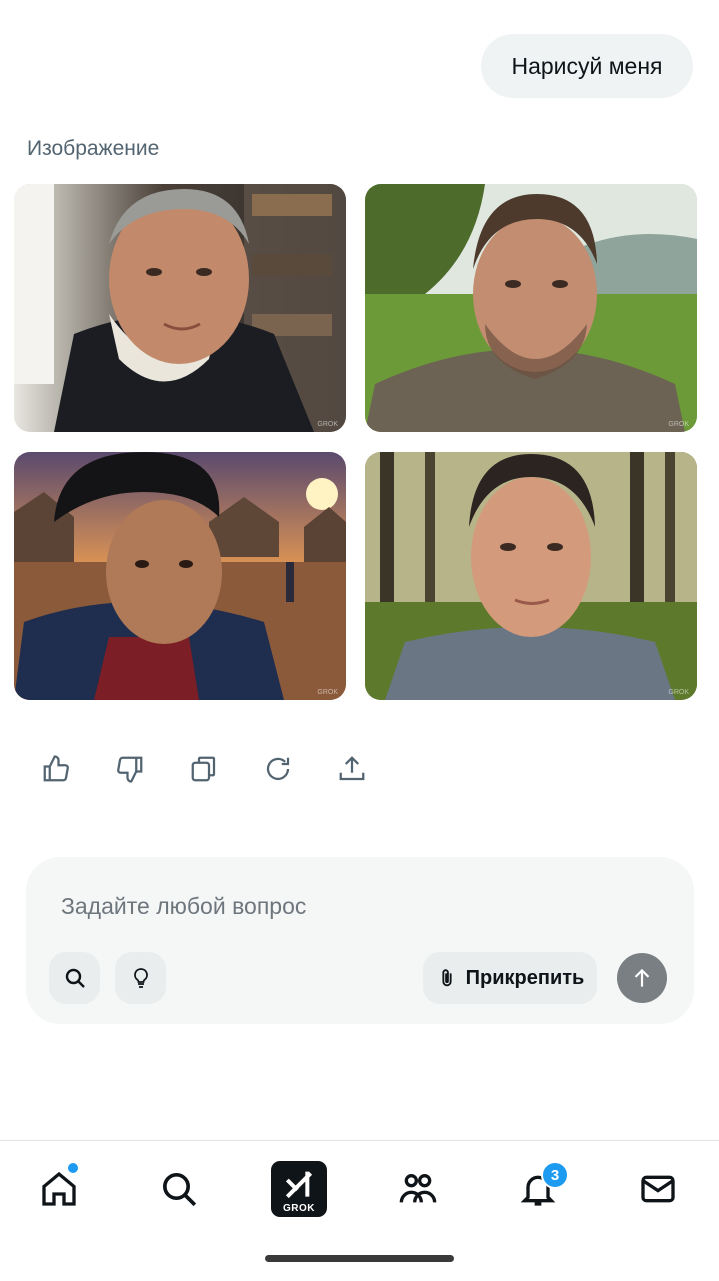 The height and width of the screenshot is (1281, 719). Describe the element at coordinates (299, 1208) in the screenshot. I see `grok-label: GROK` at that location.